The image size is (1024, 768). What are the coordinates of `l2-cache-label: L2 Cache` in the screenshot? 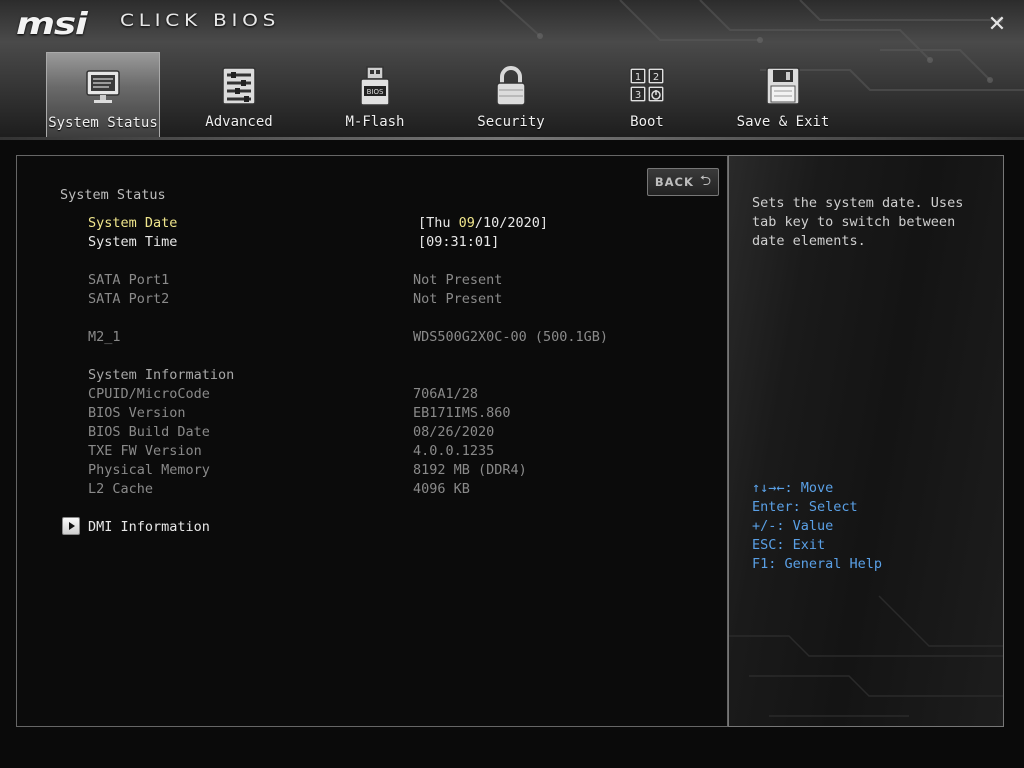 It's located at (121, 489).